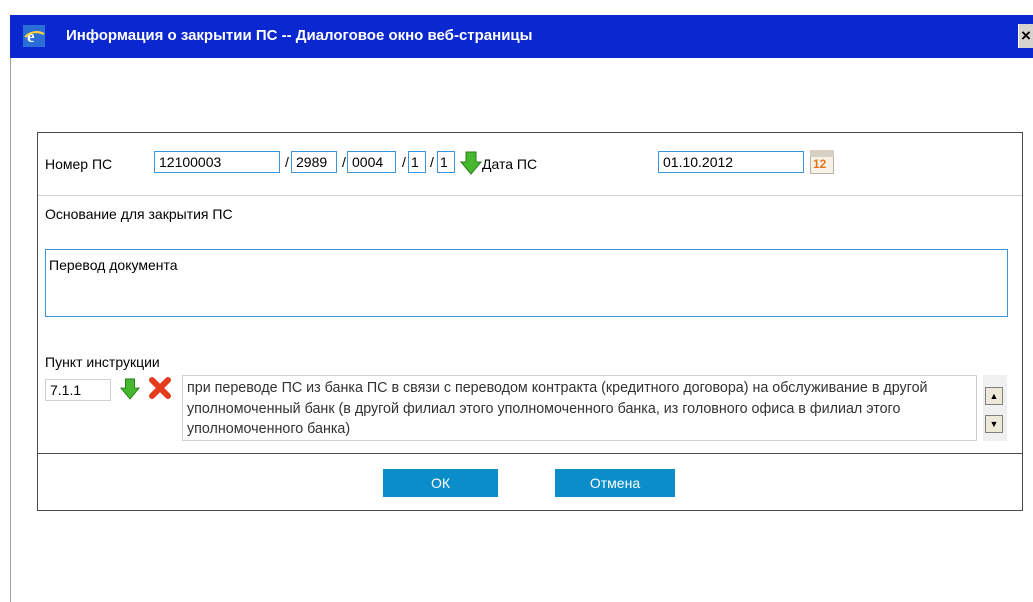 The image size is (1033, 602). What do you see at coordinates (530, 481) in the screenshot?
I see `dialog-footer: ОК Отмена` at bounding box center [530, 481].